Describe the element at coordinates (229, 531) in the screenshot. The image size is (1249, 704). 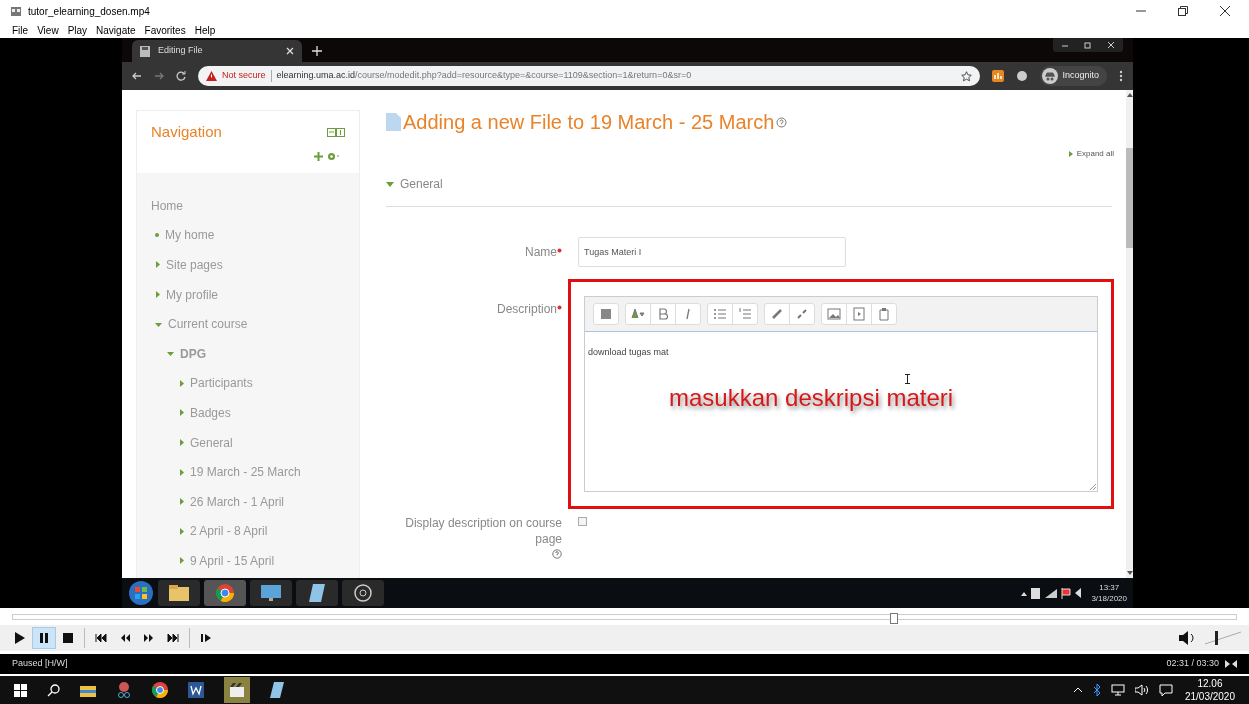
I see `nav-item: 2 April - 8 April` at that location.